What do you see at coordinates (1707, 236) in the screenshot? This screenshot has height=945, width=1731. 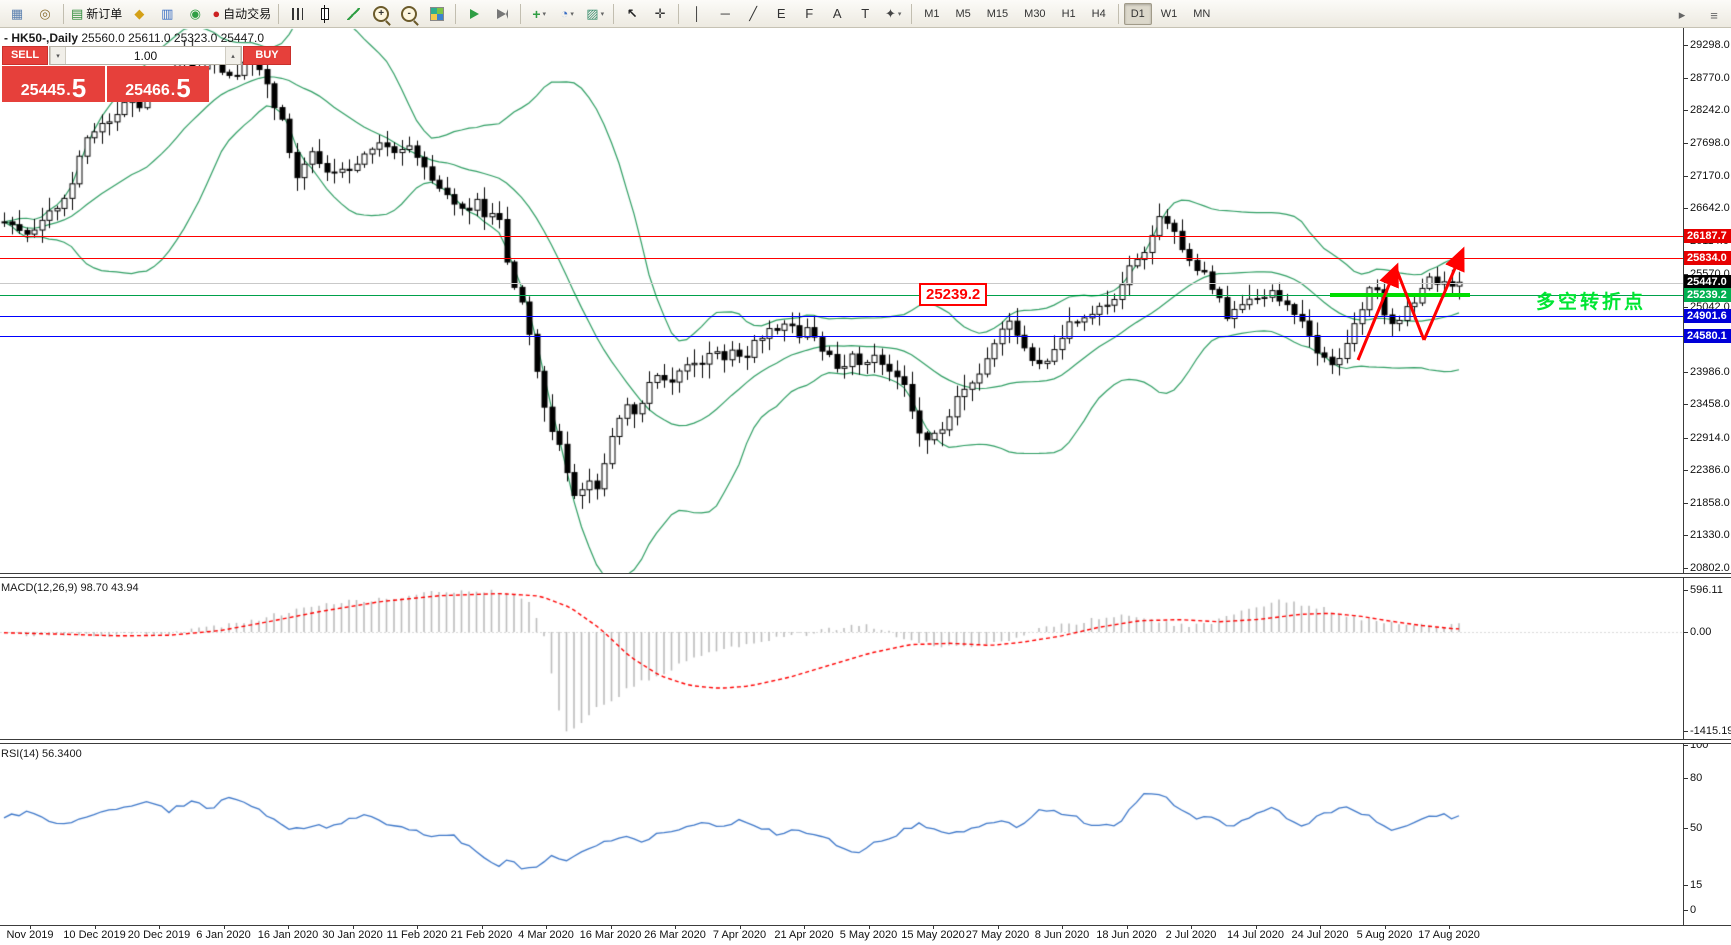 I see `price-tag: 26187.7` at bounding box center [1707, 236].